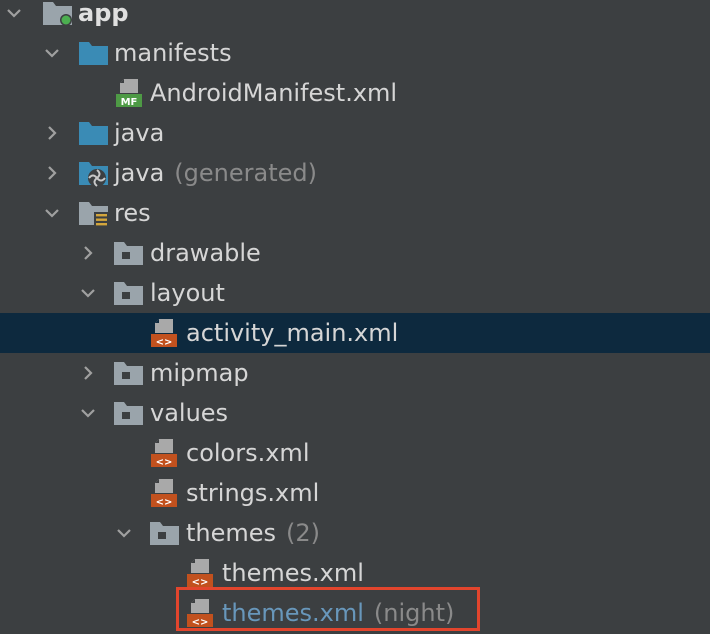  I want to click on tree-node-java: java, so click(355, 133).